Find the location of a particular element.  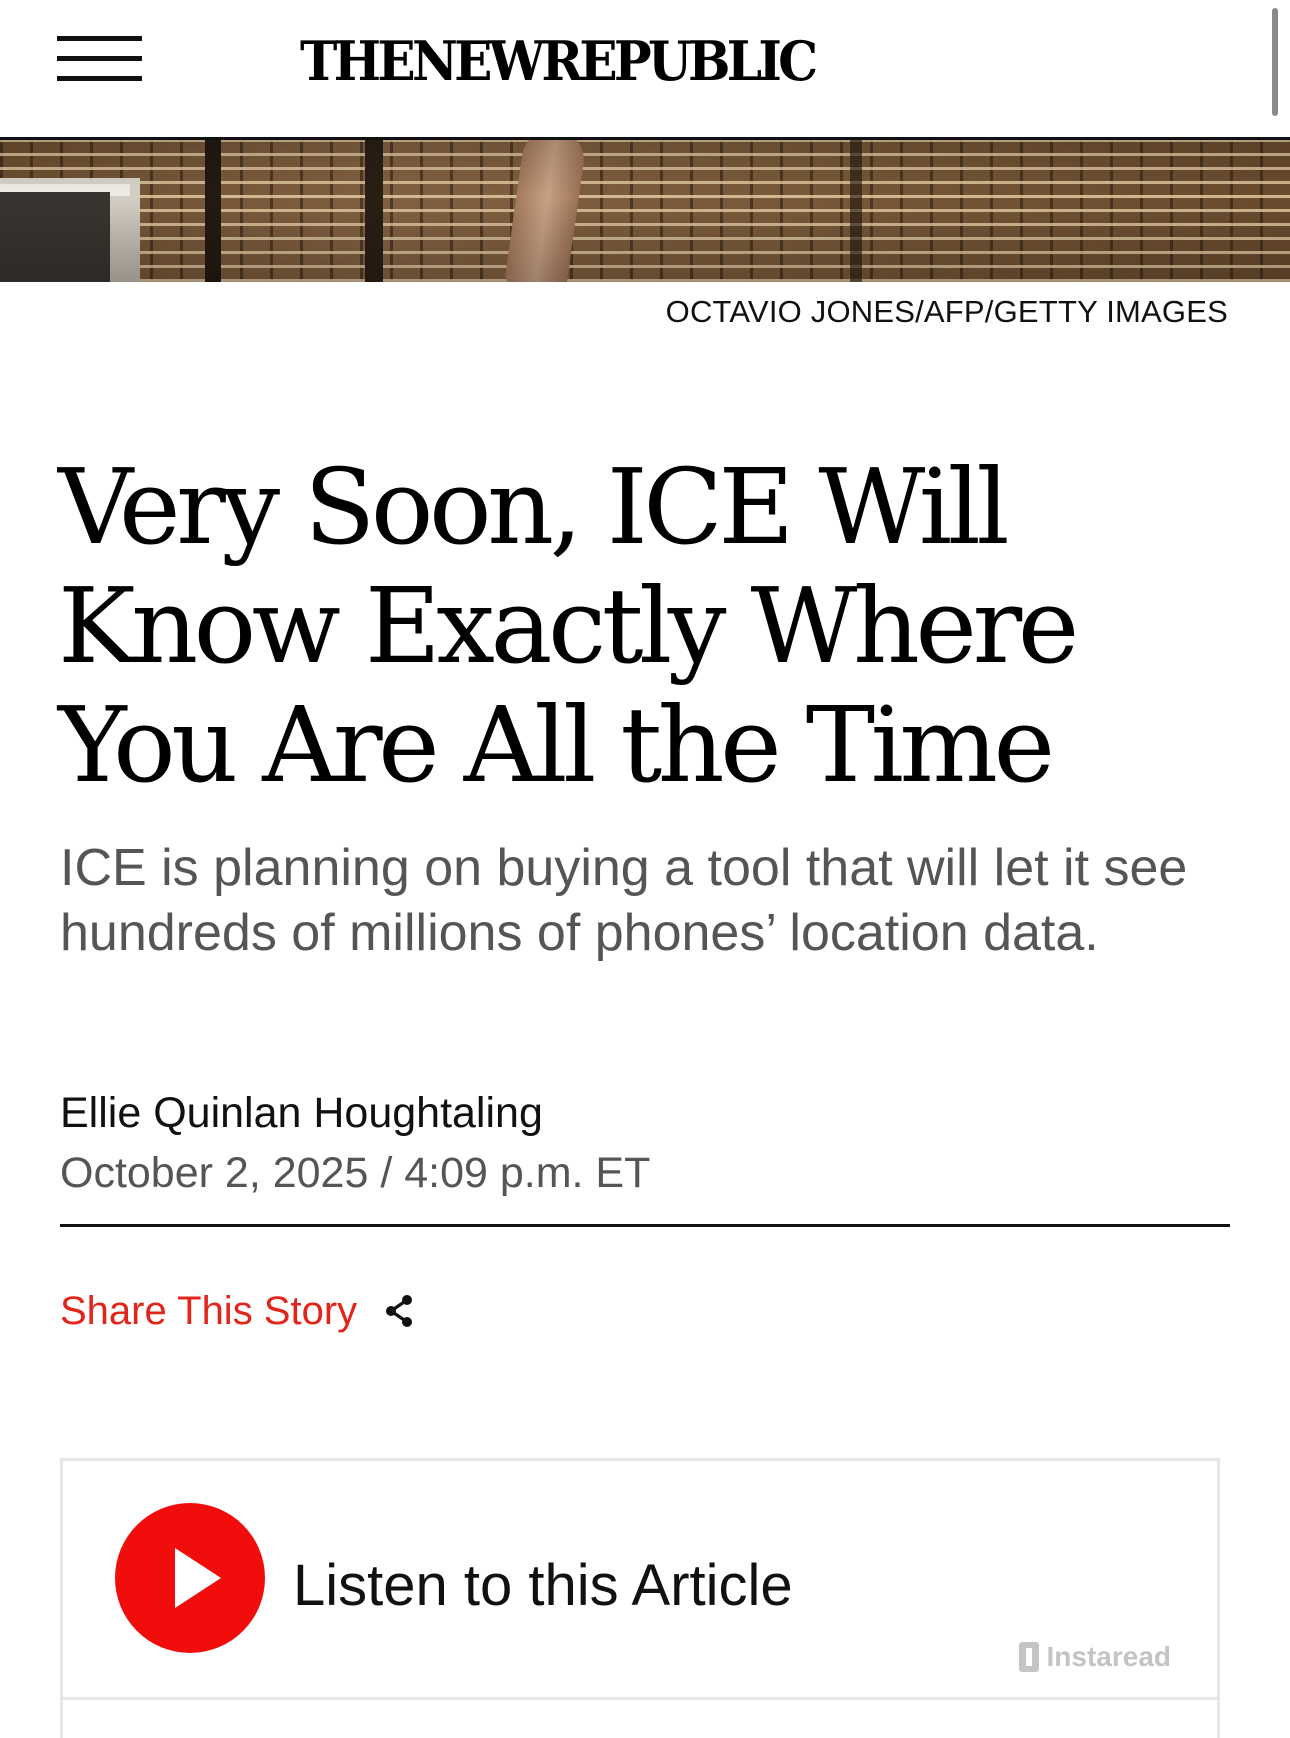

site-logo: THENEWREPUBLIC is located at coordinates (628, 61).